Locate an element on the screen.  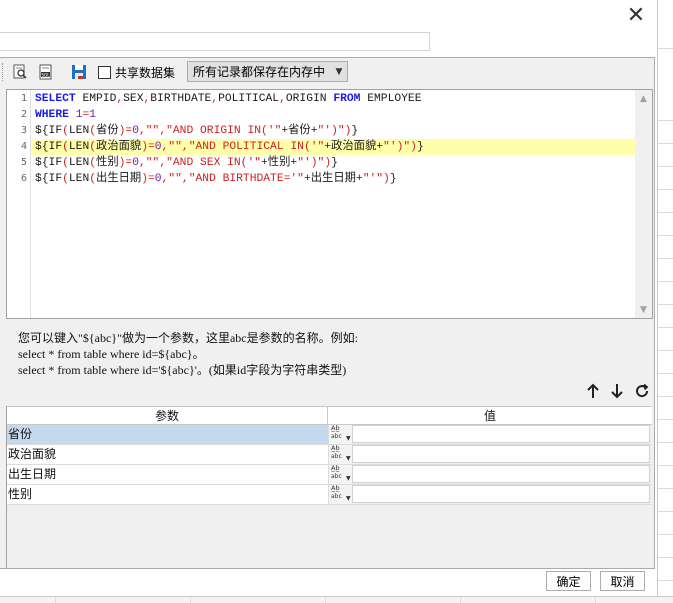
background-spreadsheet is located at coordinates (665, 301).